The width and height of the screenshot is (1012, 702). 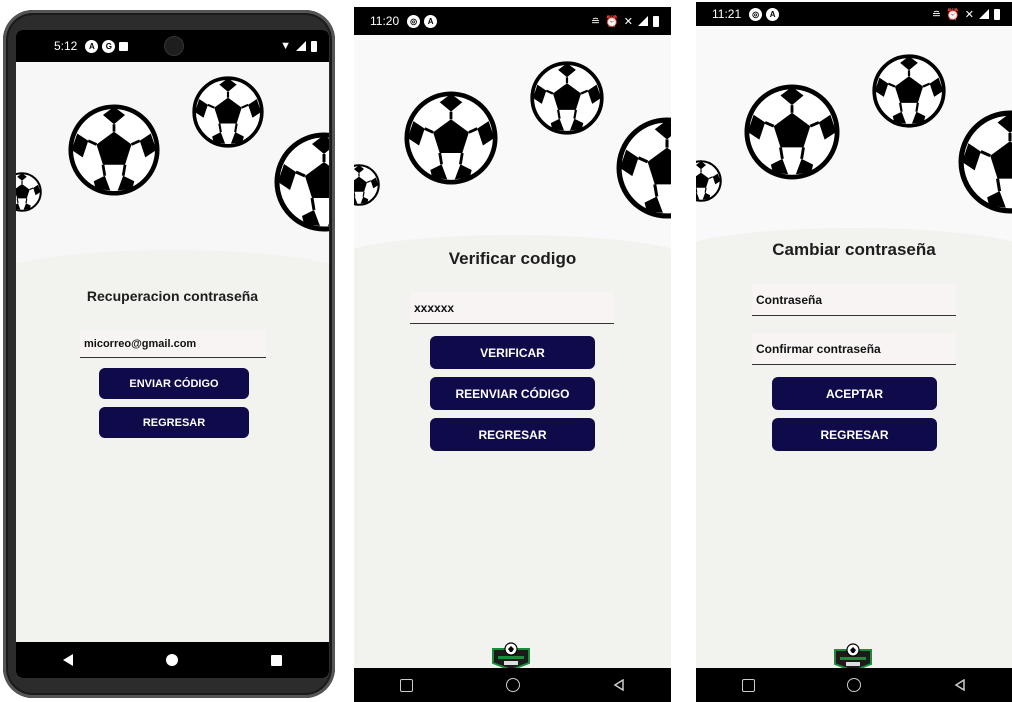 I want to click on code-input: xxxxxx, so click(x=512, y=308).